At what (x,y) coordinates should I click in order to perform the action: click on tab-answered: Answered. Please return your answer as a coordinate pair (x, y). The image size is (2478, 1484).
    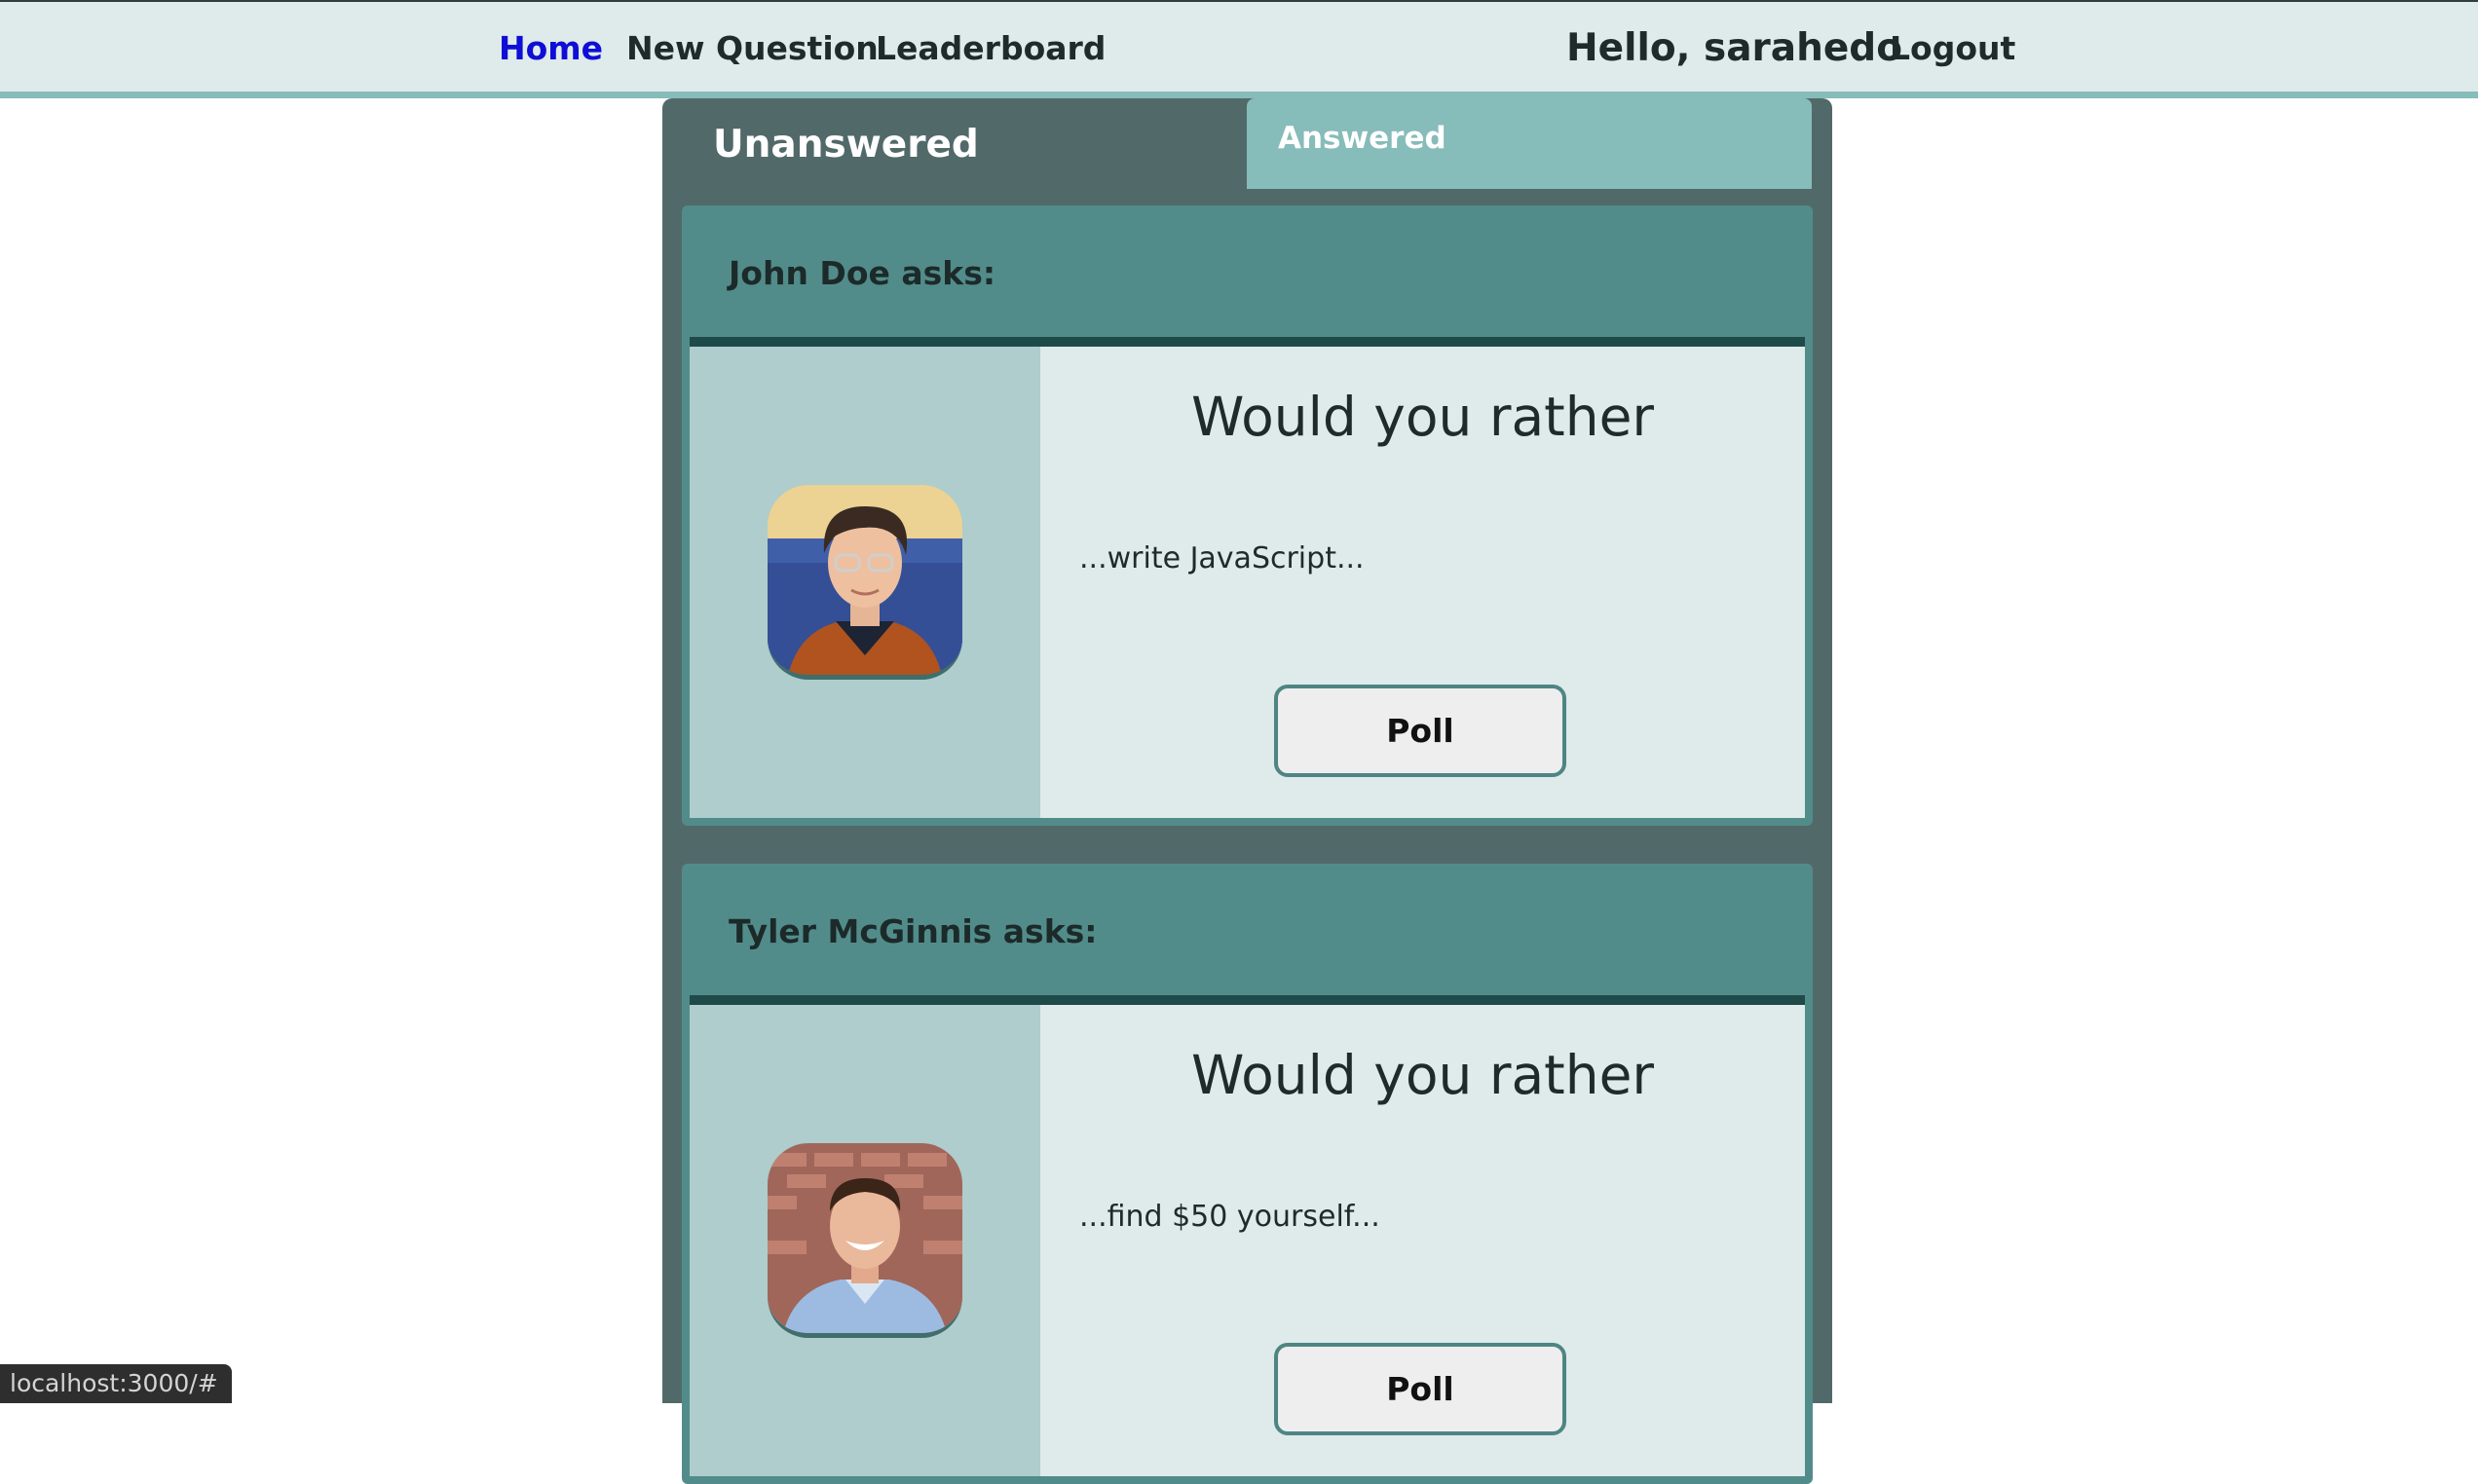
    Looking at the image, I should click on (1530, 143).